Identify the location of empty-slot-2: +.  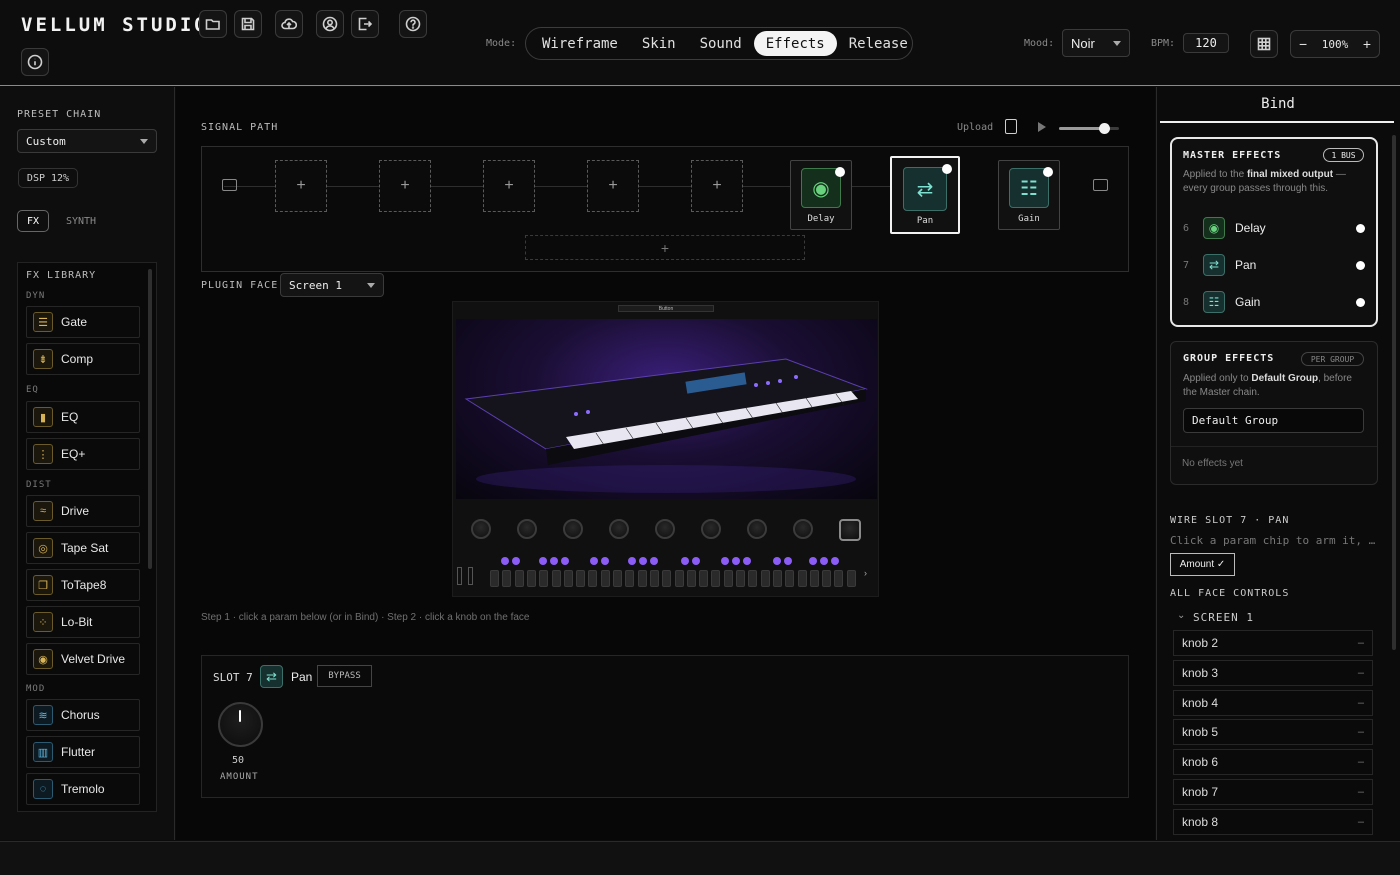
(405, 186).